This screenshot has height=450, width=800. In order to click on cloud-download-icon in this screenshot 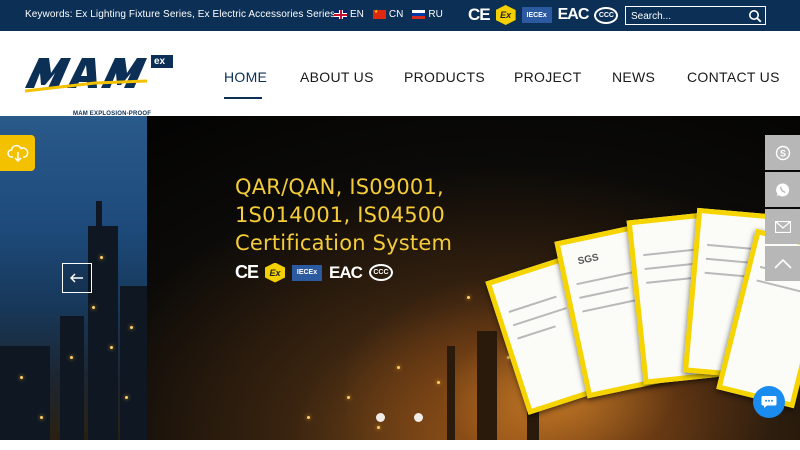, I will do `click(17, 153)`.